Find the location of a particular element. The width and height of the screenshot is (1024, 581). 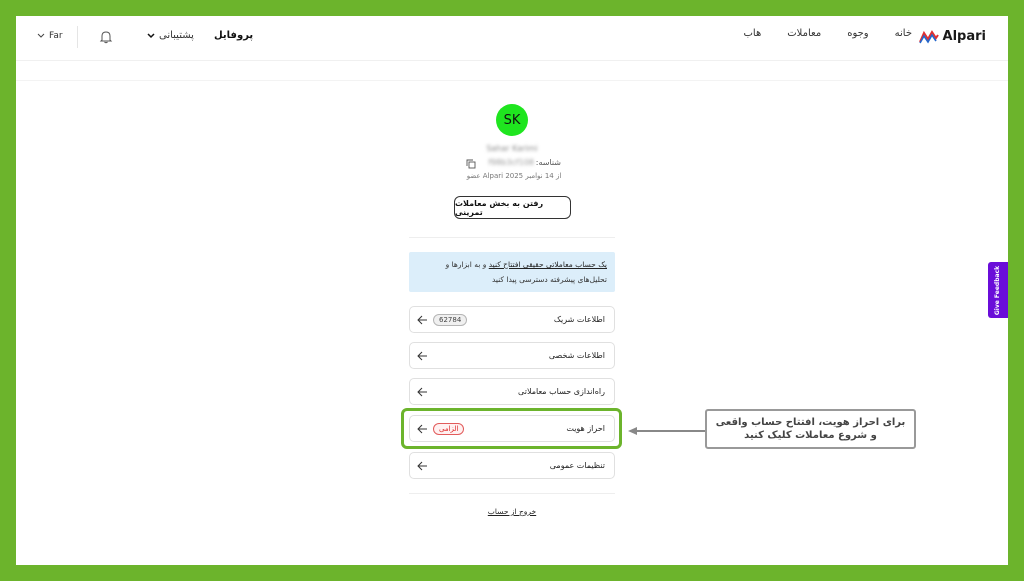

partner-id-badge: 62784 is located at coordinates (450, 320).